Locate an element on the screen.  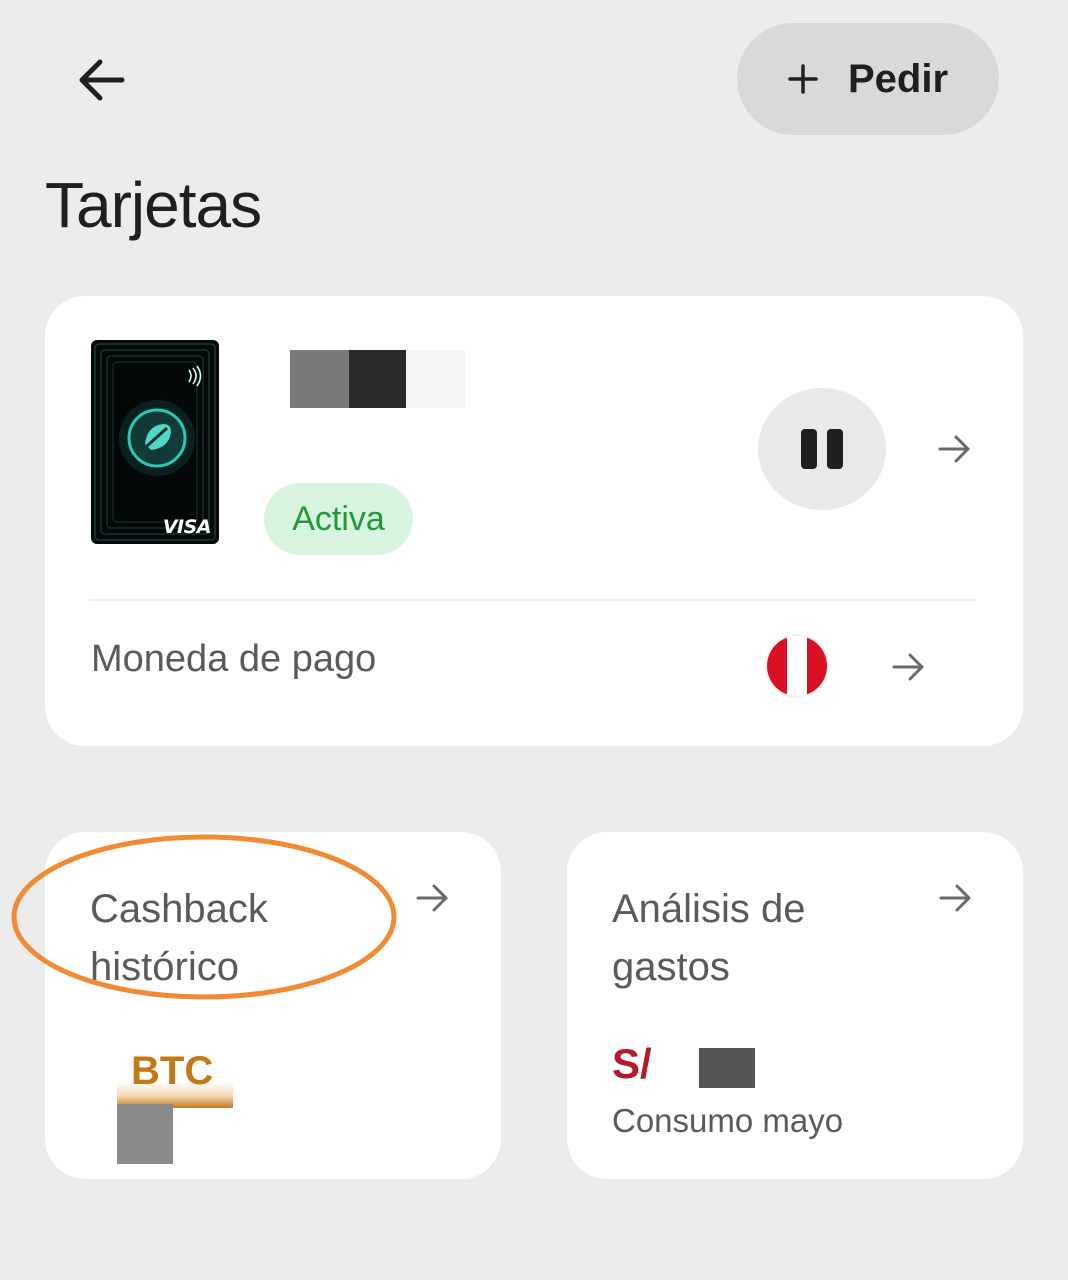
cashback-title: Cashback histórico is located at coordinates (240, 938).